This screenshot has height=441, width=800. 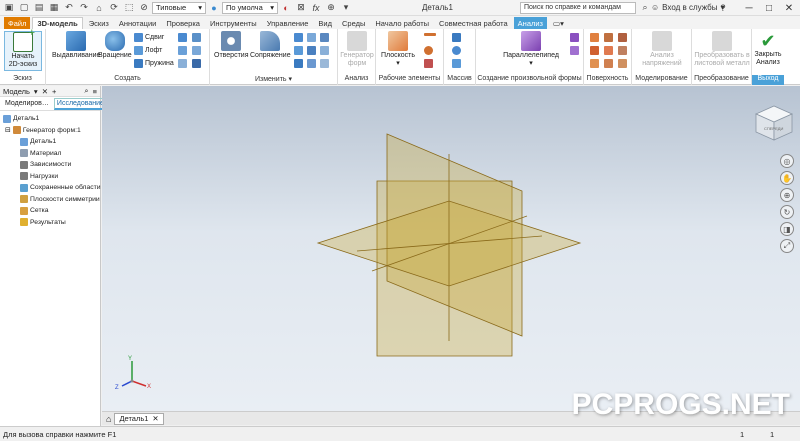 I want to click on tree-item-loads: Нагрузки, so click(x=50, y=177).